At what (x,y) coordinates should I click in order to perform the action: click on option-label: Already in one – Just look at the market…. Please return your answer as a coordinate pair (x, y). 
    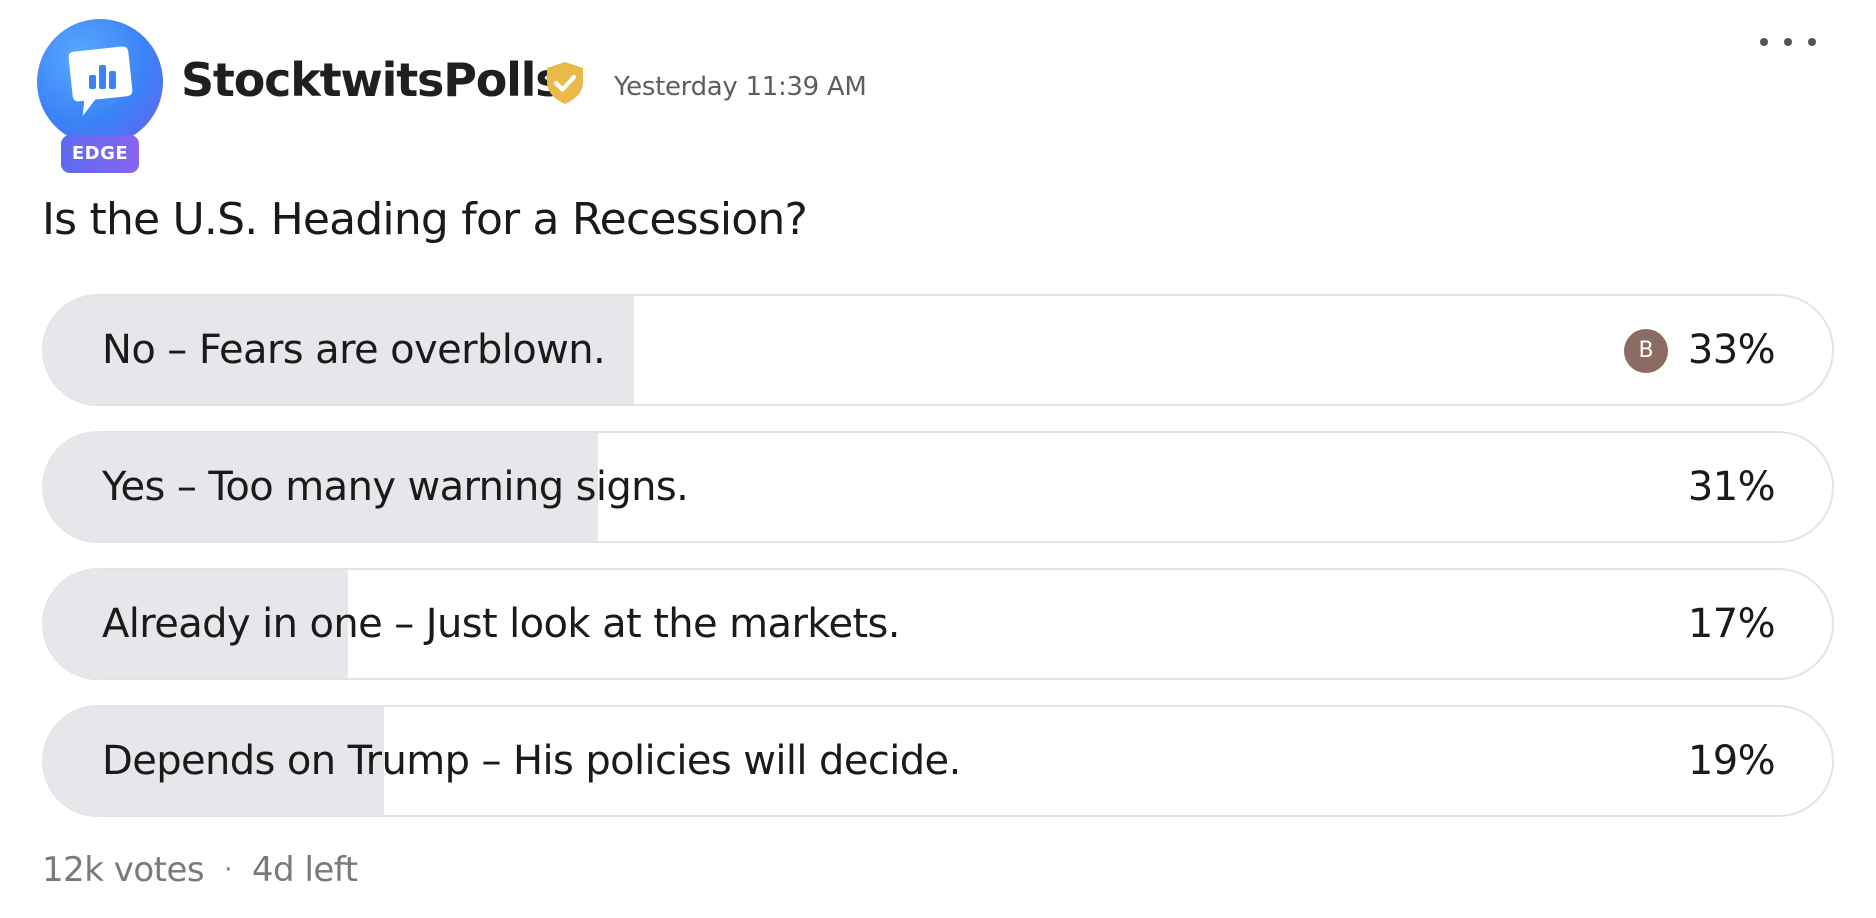
    Looking at the image, I should click on (501, 624).